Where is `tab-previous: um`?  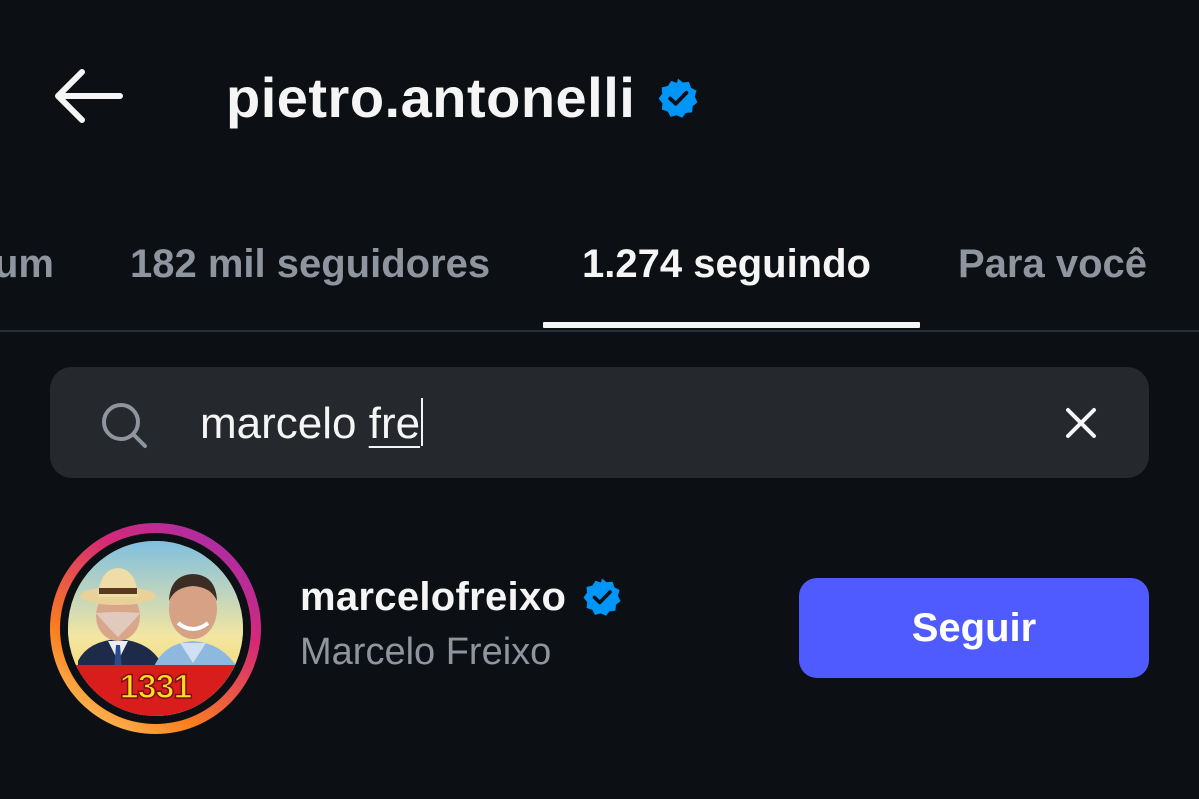 tab-previous: um is located at coordinates (27, 264).